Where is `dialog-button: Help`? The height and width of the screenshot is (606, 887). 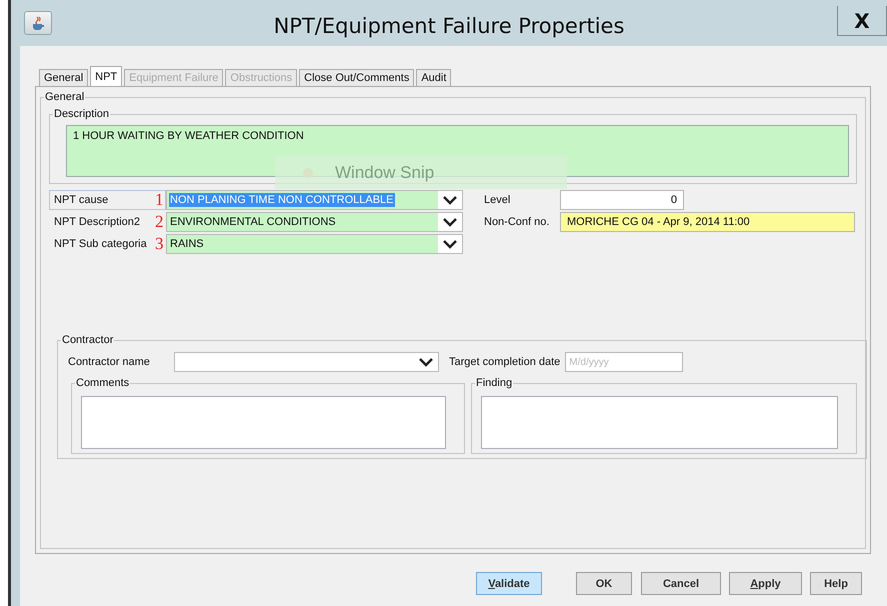
dialog-button: Help is located at coordinates (836, 583).